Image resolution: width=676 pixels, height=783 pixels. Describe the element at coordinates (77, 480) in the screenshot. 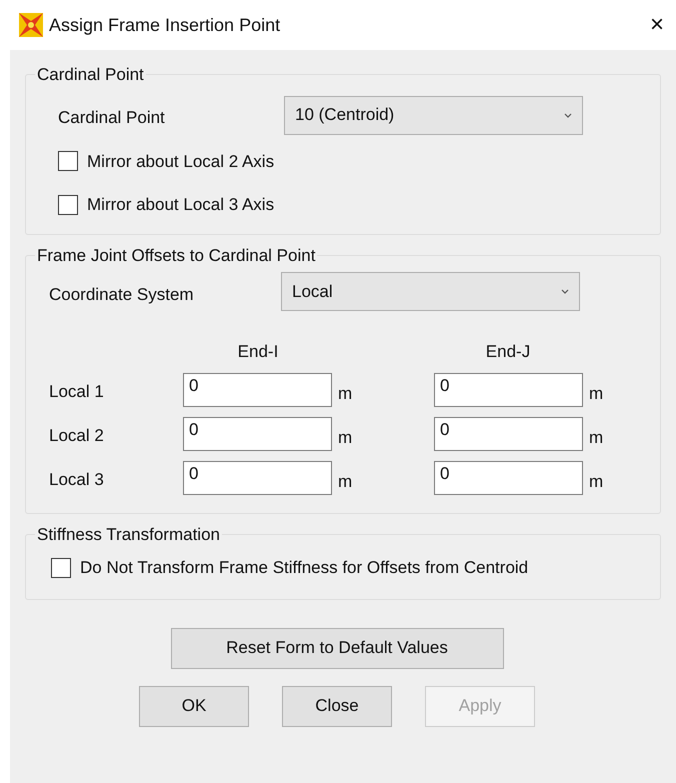

I see `row-label: Local 3` at that location.